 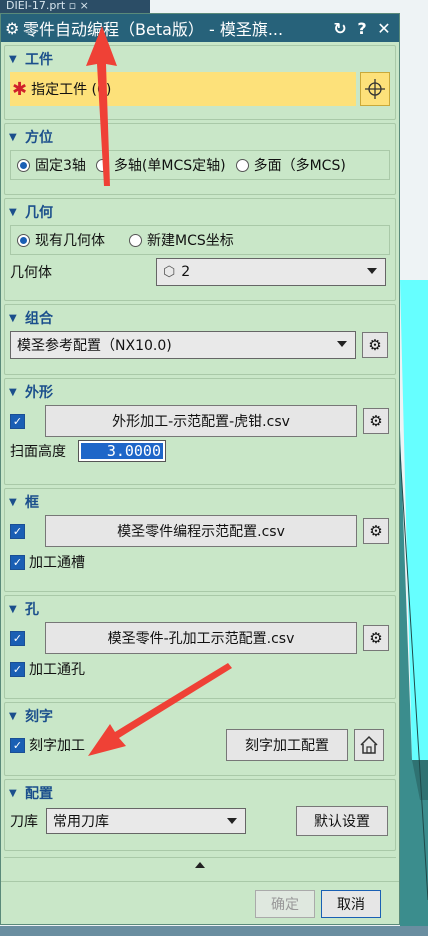 What do you see at coordinates (169, 272) in the screenshot?
I see `cube-icon: ⬡` at bounding box center [169, 272].